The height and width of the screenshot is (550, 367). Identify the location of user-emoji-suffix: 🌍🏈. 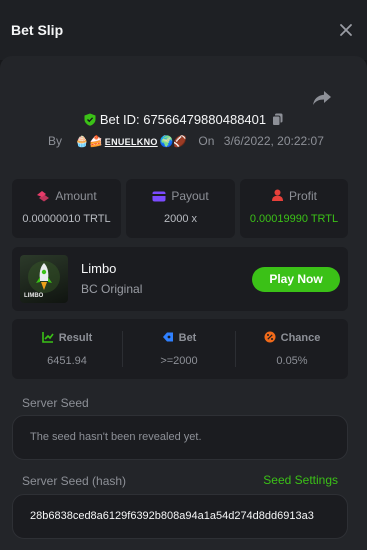
(173, 142).